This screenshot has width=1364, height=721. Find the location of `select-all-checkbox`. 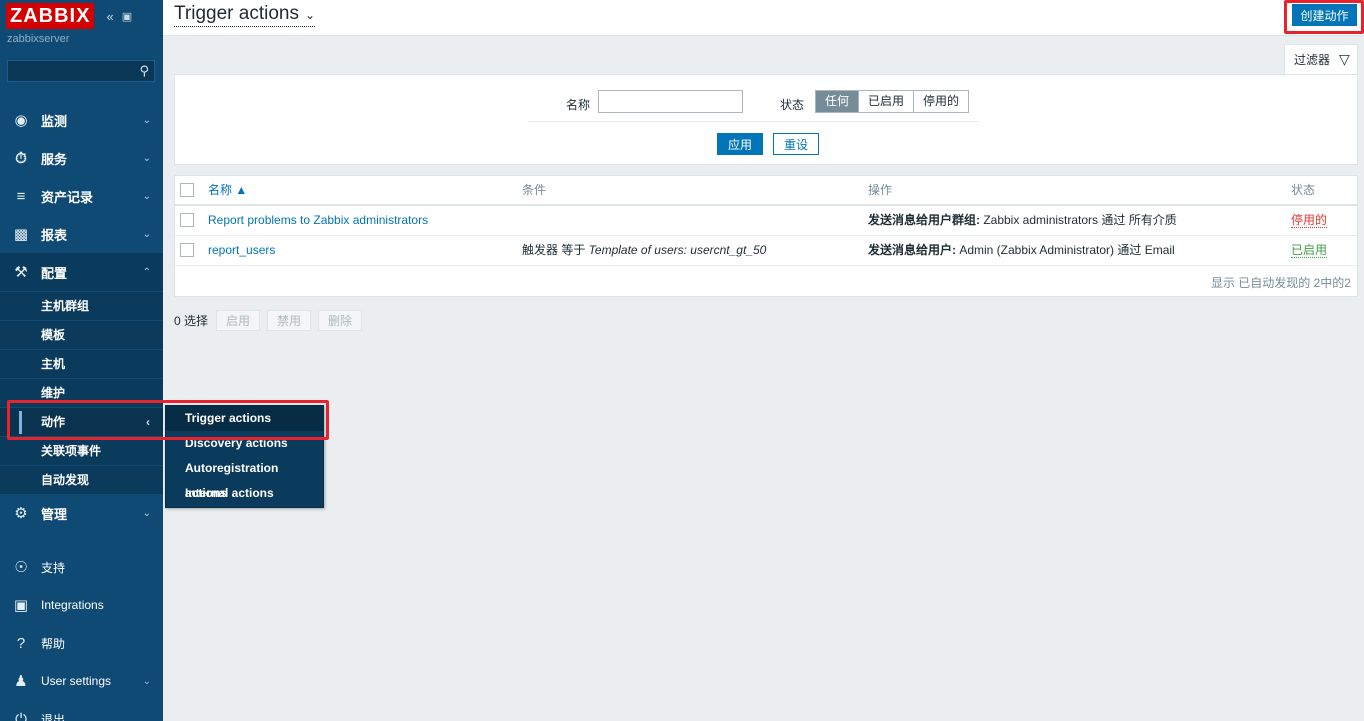

select-all-checkbox is located at coordinates (187, 190).